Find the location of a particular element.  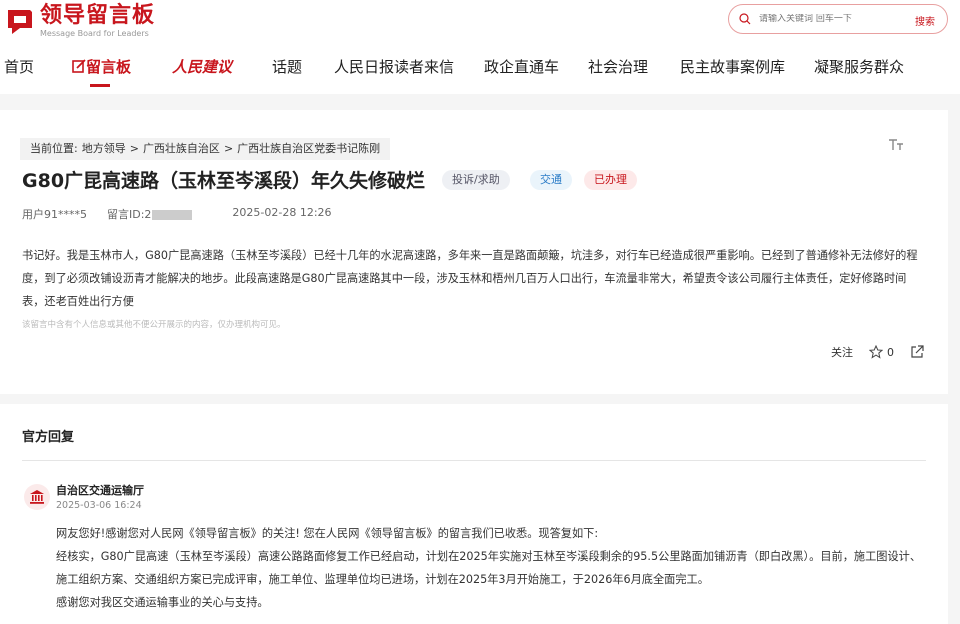

nav-readers-letters: 人民日报读者来信 is located at coordinates (394, 67).